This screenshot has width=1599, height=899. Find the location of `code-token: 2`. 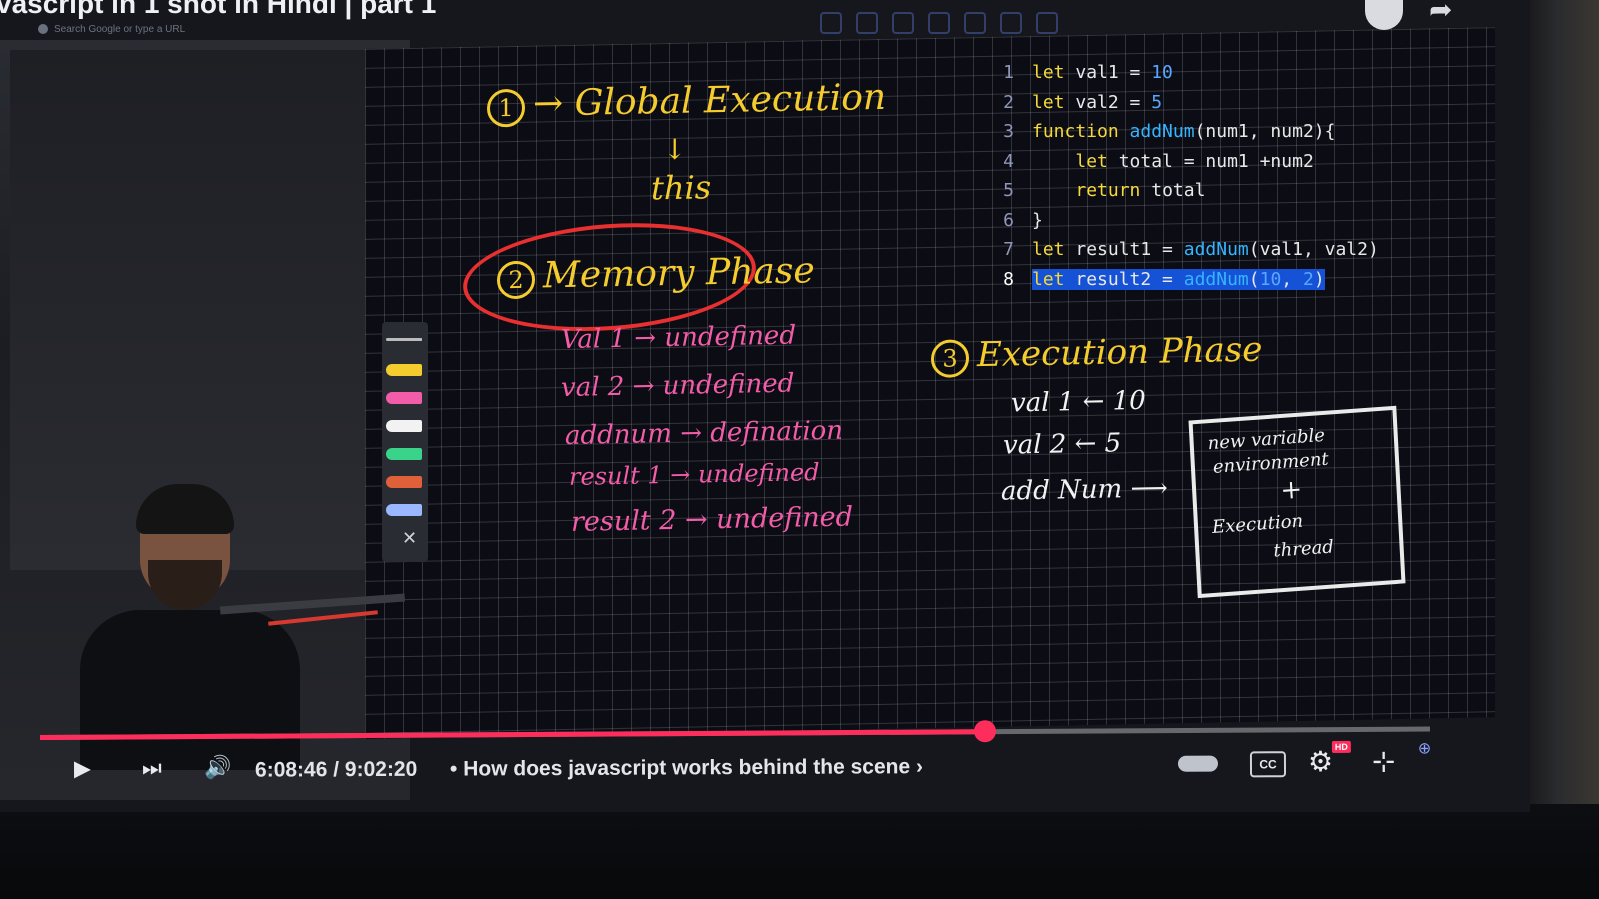

code-token: 2 is located at coordinates (1308, 279).